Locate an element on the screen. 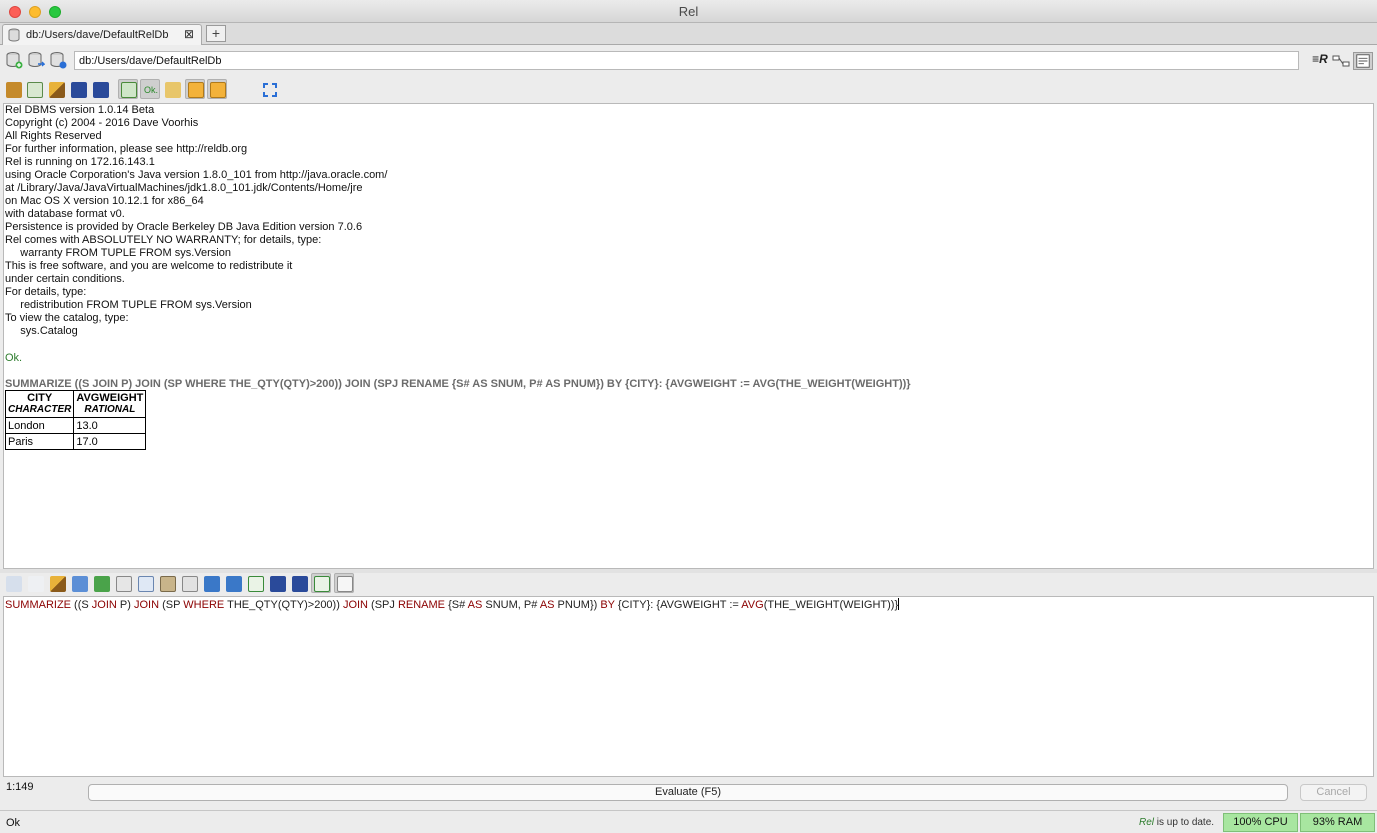 Image resolution: width=1377 pixels, height=833 pixels. undo-button is located at coordinates (80, 584).